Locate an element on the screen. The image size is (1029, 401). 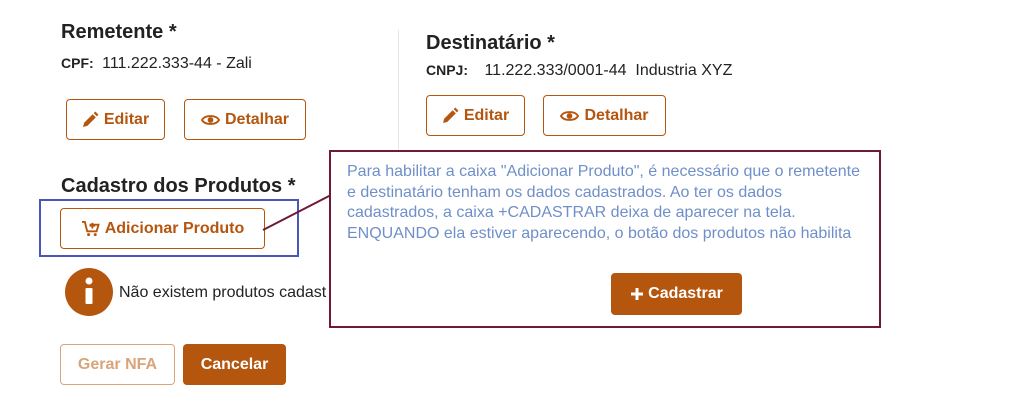
plus-icon is located at coordinates (637, 294).